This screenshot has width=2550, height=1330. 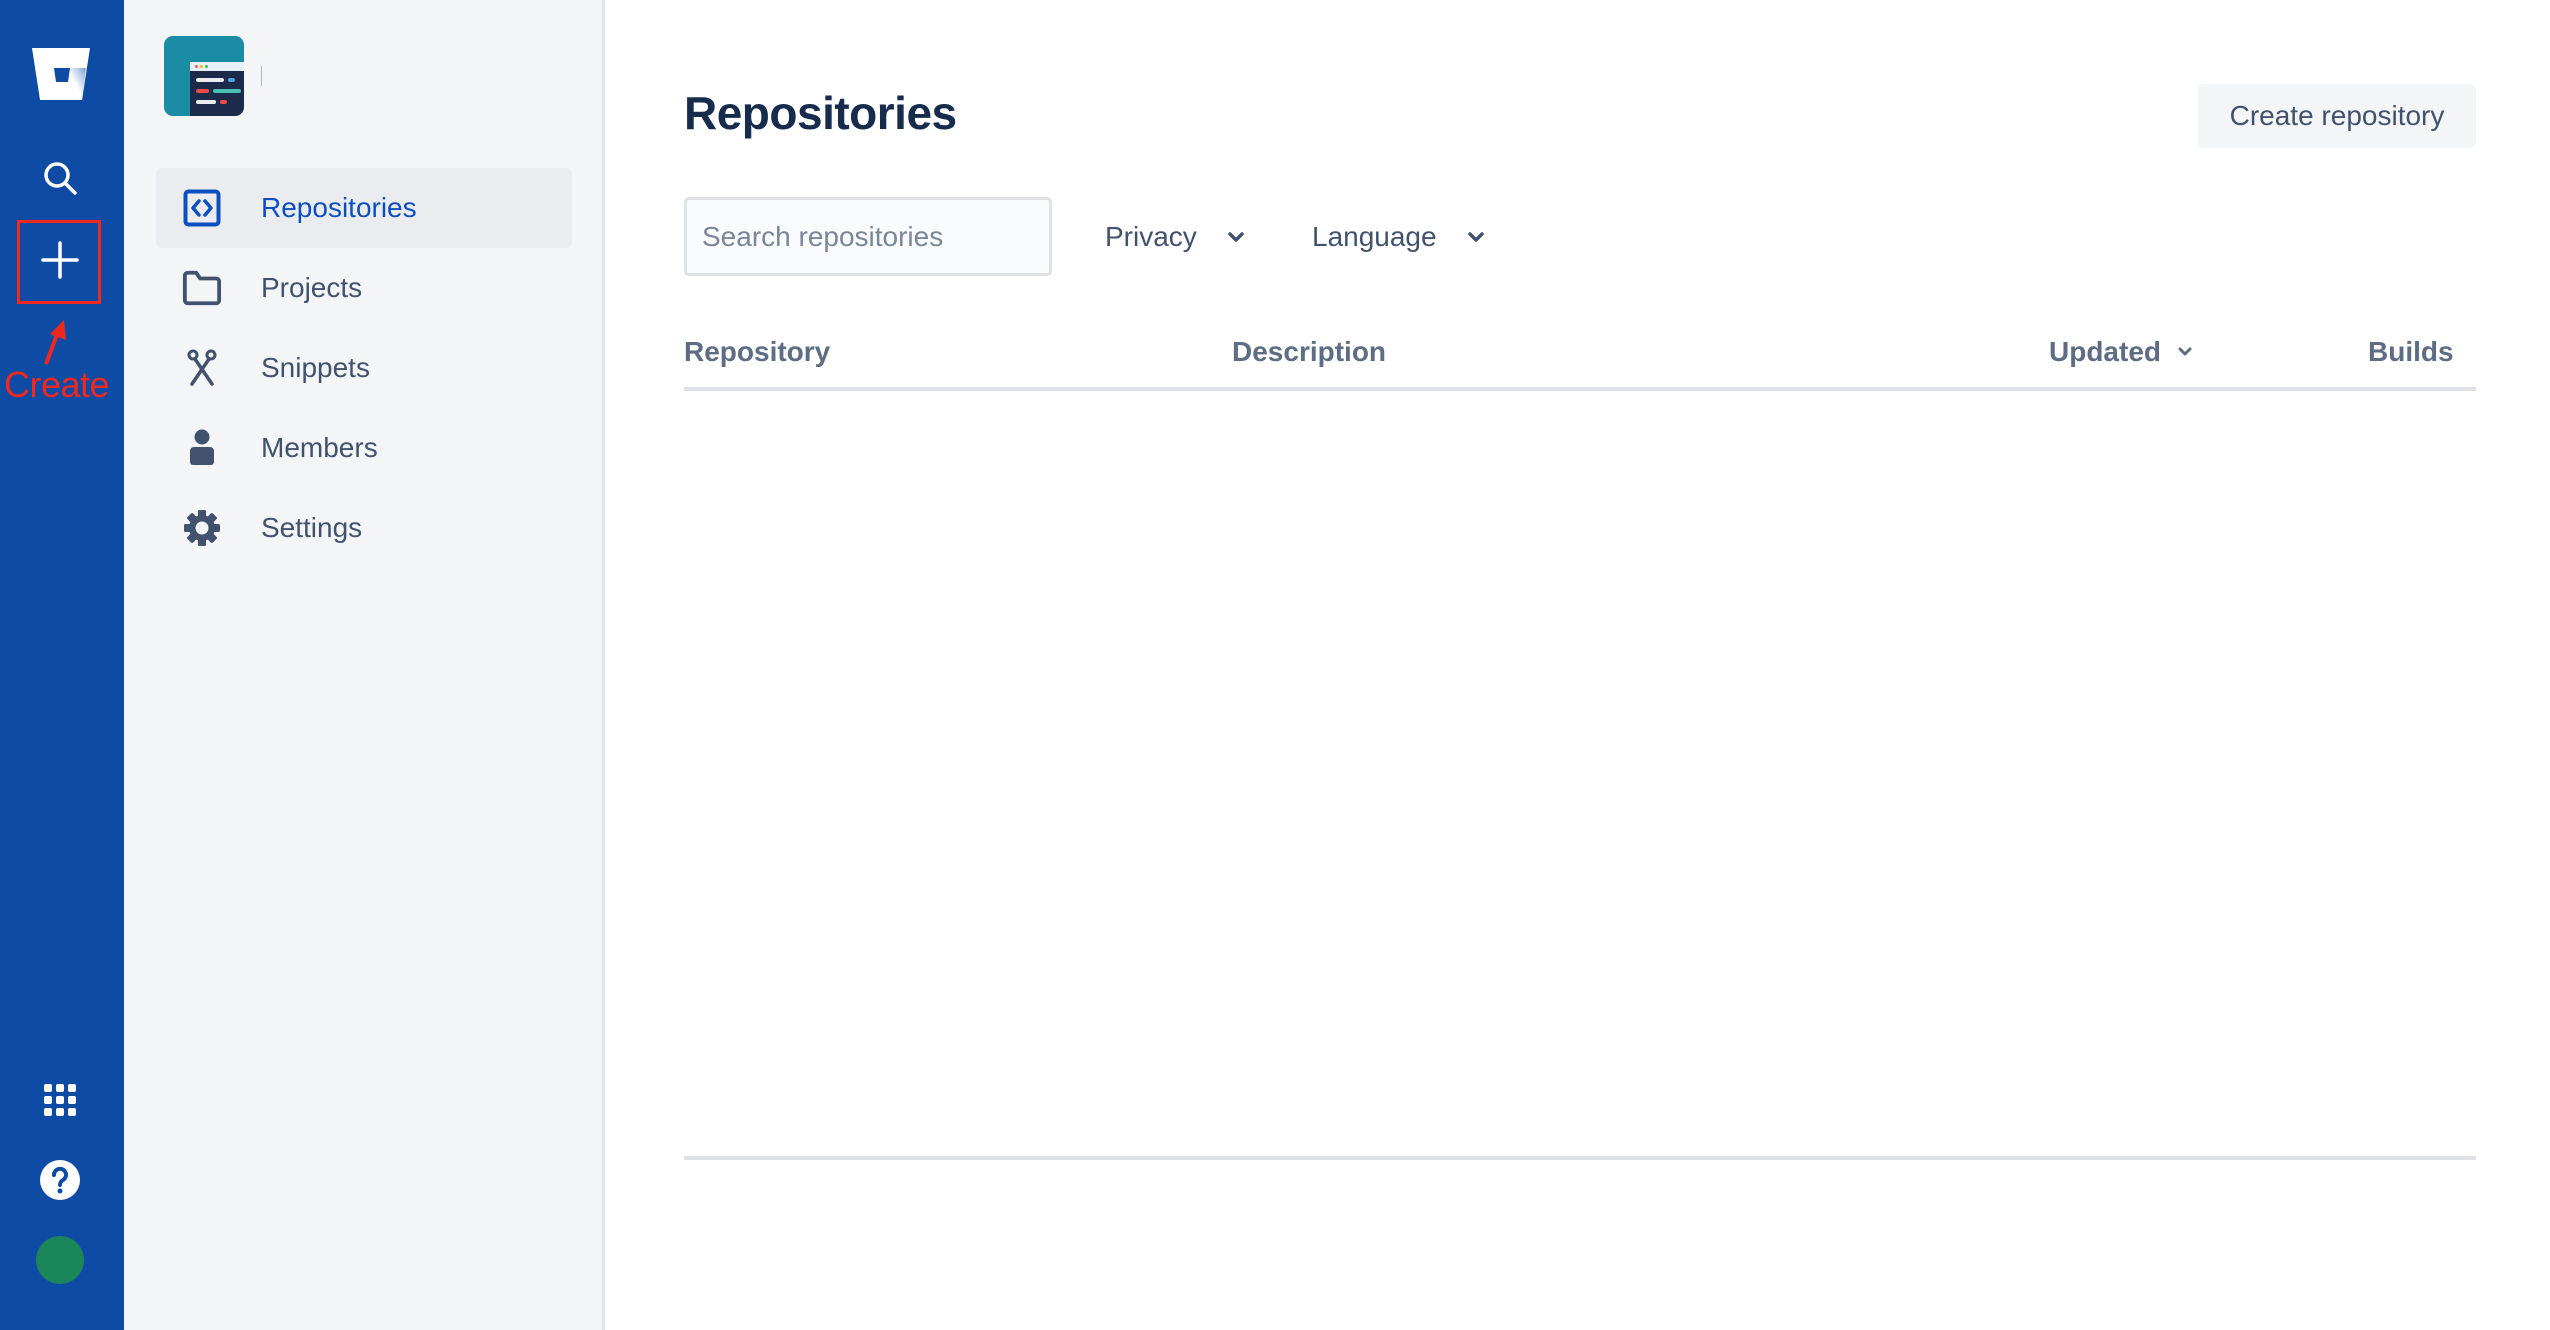 What do you see at coordinates (60, 1180) in the screenshot?
I see `help-icon` at bounding box center [60, 1180].